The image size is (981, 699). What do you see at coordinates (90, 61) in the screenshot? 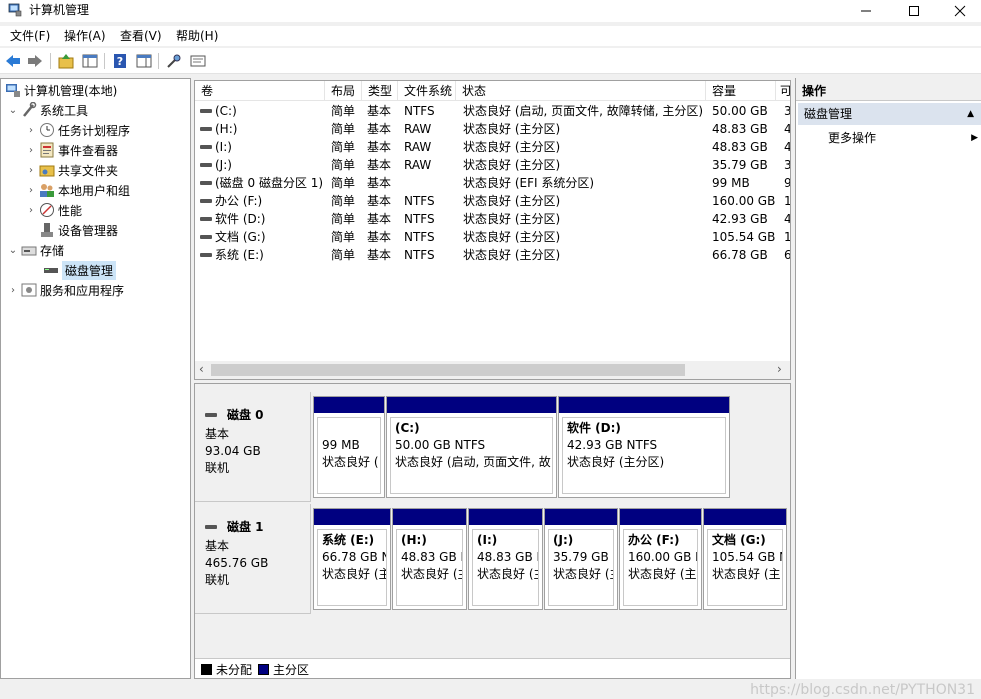
I see `show-hide-tree-button` at bounding box center [90, 61].